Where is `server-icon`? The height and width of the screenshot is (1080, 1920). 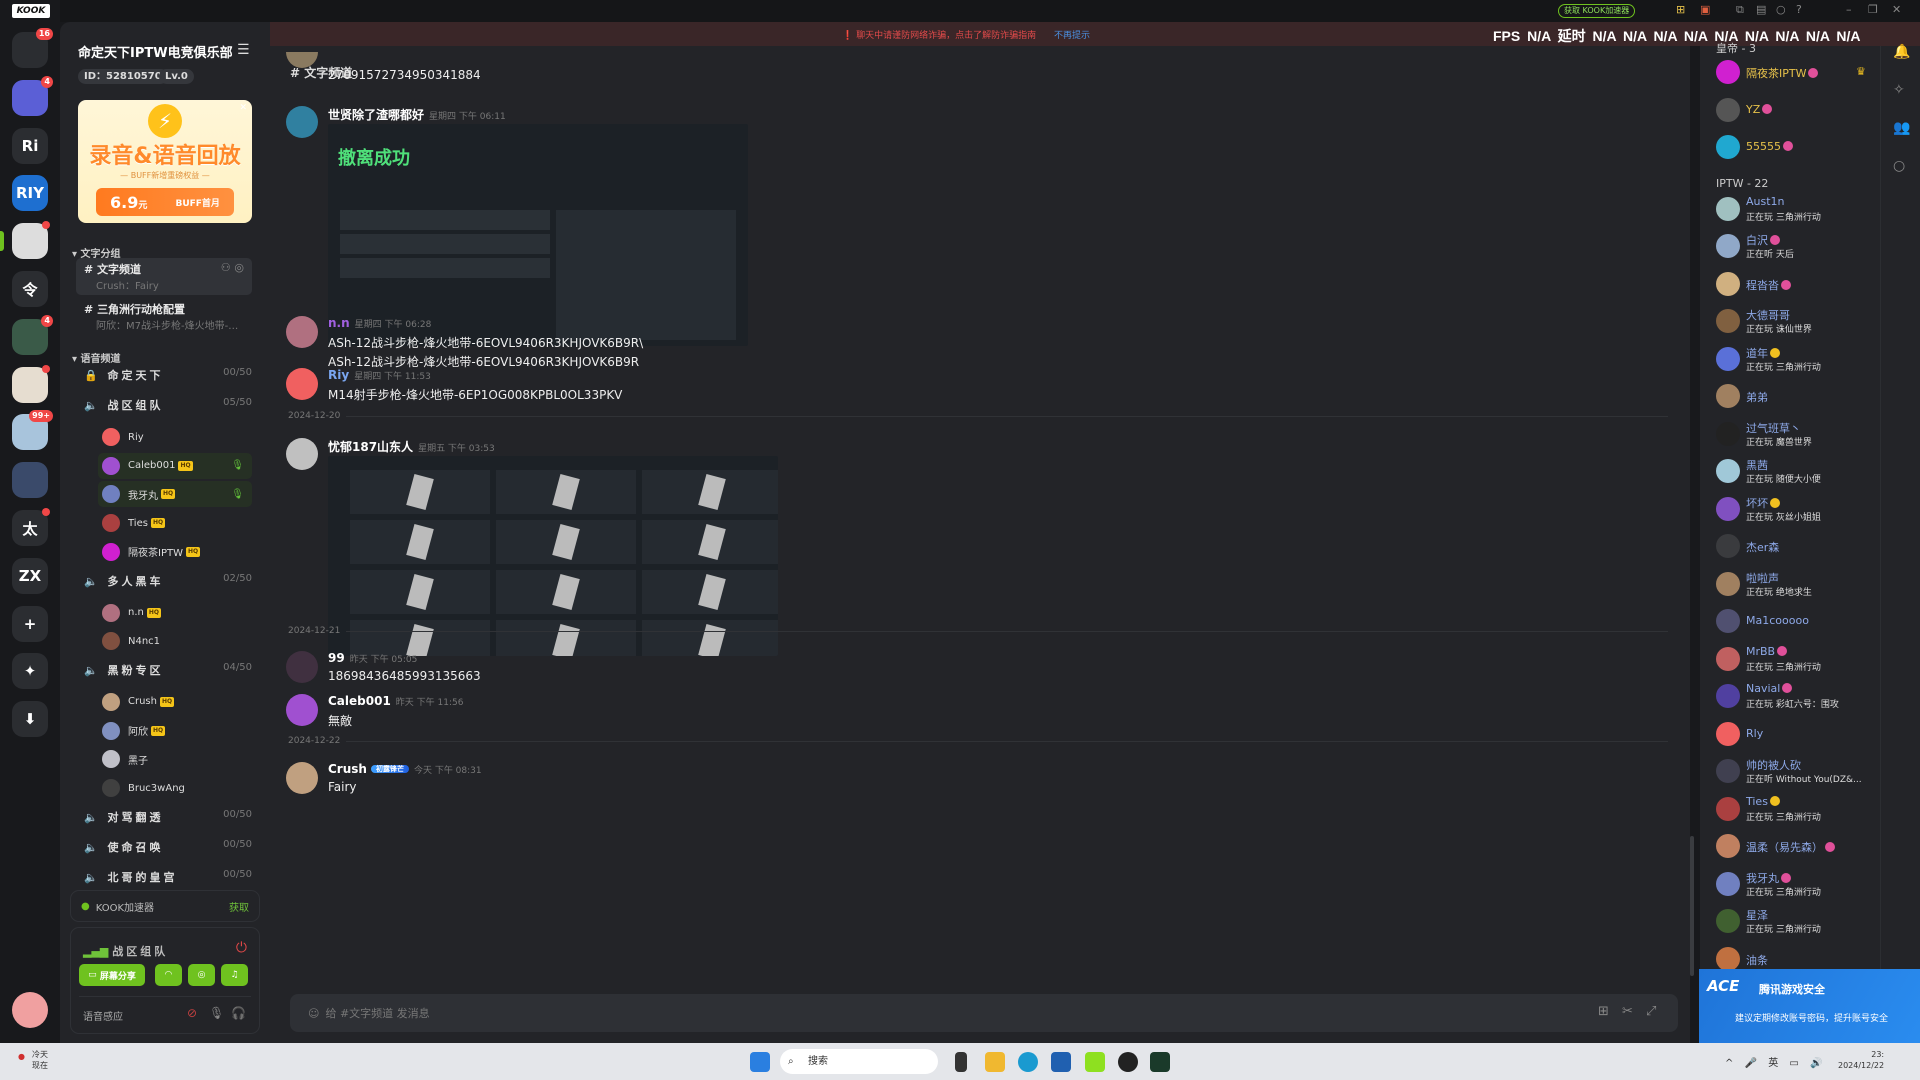 server-icon is located at coordinates (31, 383).